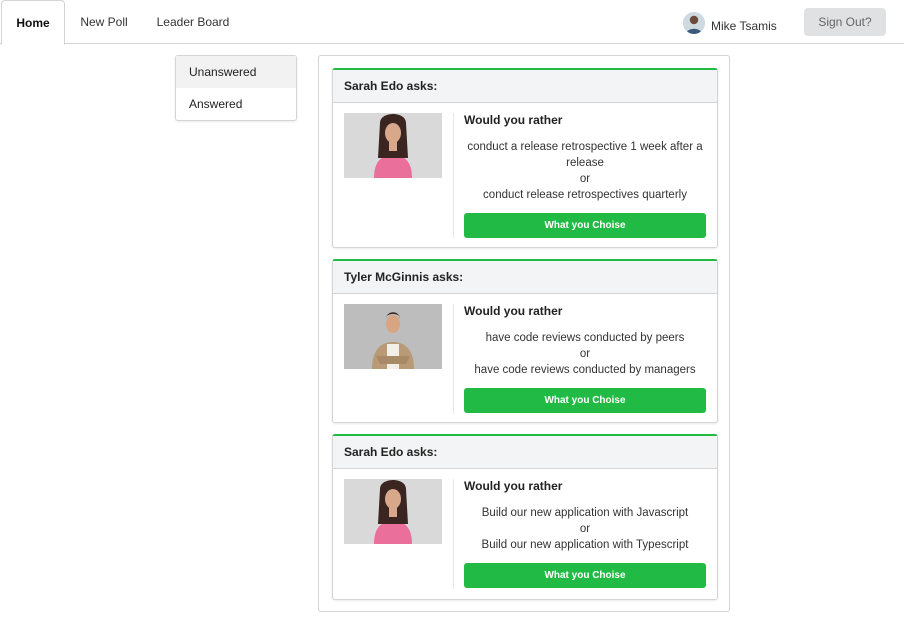  I want to click on current-user: Mike Tsamis, so click(730, 23).